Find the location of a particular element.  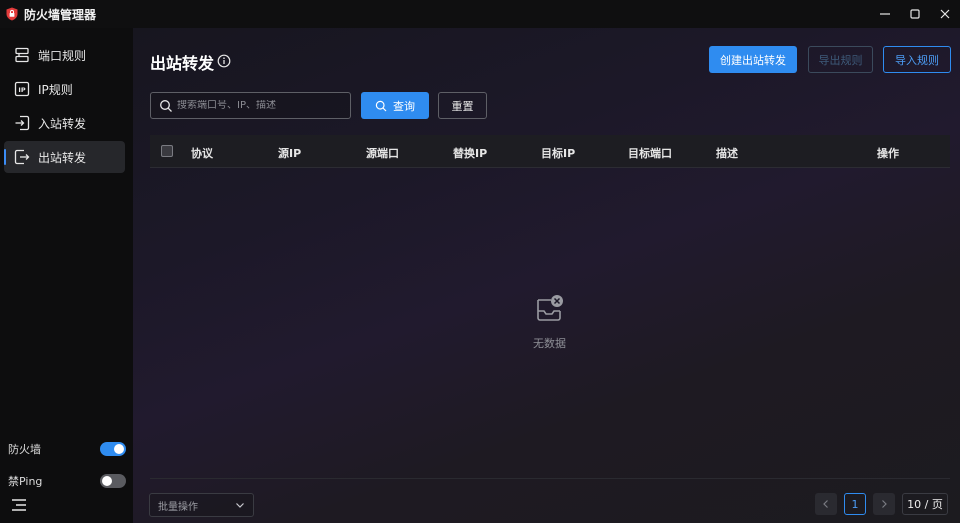

column-header-source-ip: 源IP is located at coordinates (289, 153).